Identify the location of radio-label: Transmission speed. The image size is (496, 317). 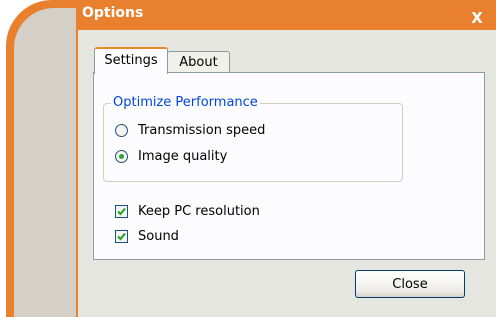
(202, 130).